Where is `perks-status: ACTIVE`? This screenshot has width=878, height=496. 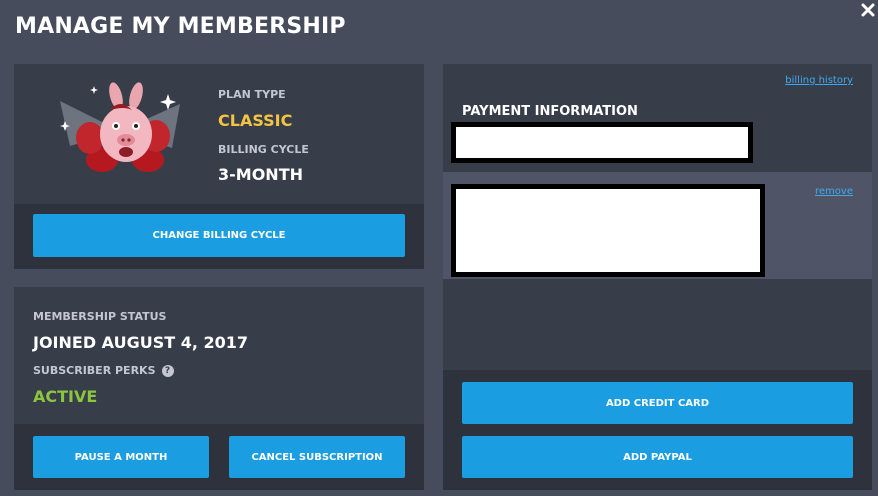 perks-status: ACTIVE is located at coordinates (65, 396).